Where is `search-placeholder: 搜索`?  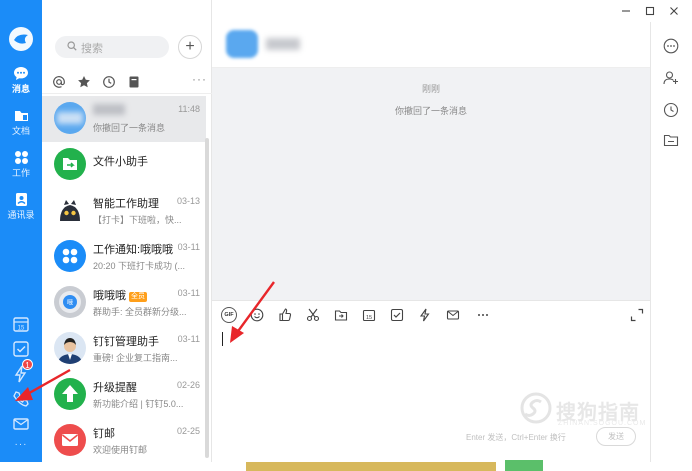 search-placeholder: 搜索 is located at coordinates (92, 49).